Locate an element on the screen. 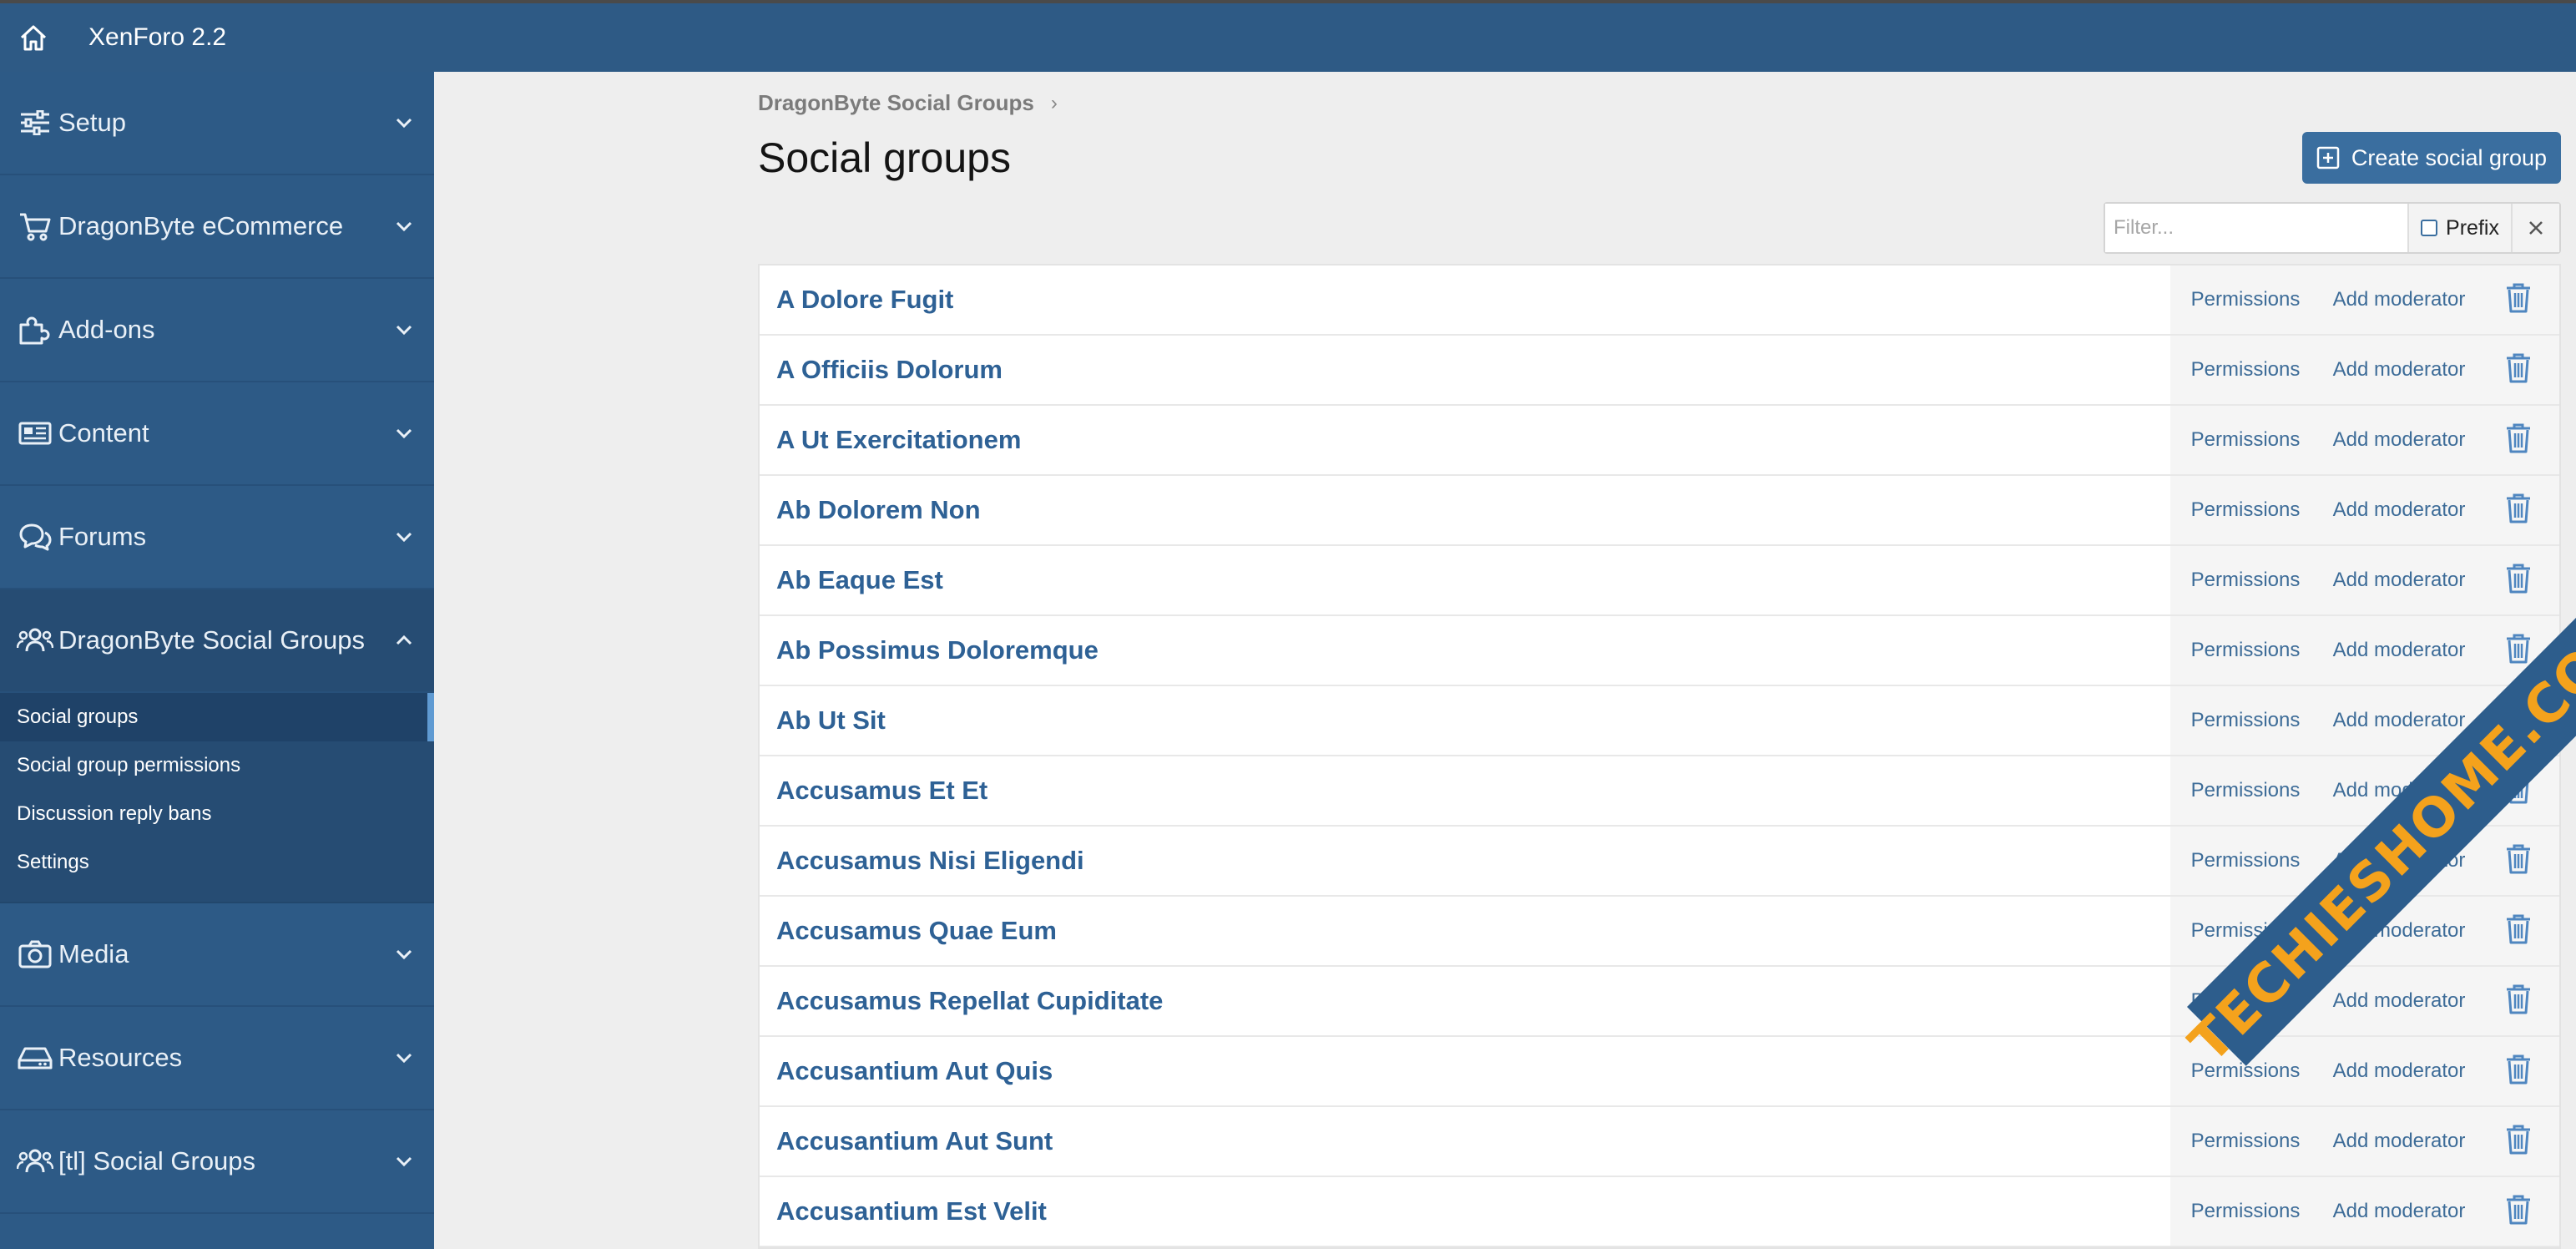  breadcrumb: DragonByte Social Groups › is located at coordinates (908, 103).